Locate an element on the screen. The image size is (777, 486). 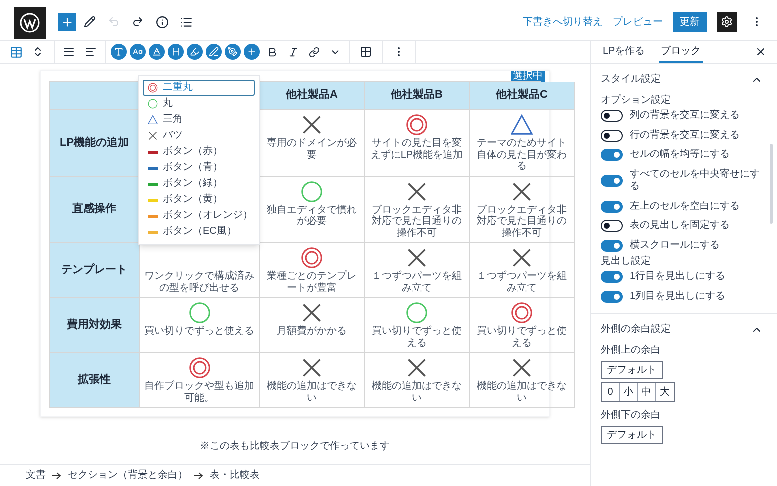
chevrons-icon is located at coordinates (38, 52).